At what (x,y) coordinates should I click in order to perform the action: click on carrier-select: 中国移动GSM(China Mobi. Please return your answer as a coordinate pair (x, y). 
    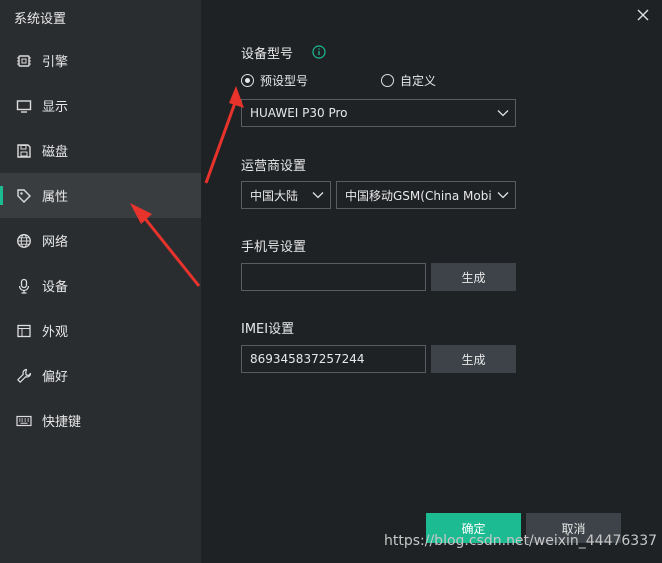
    Looking at the image, I should click on (426, 195).